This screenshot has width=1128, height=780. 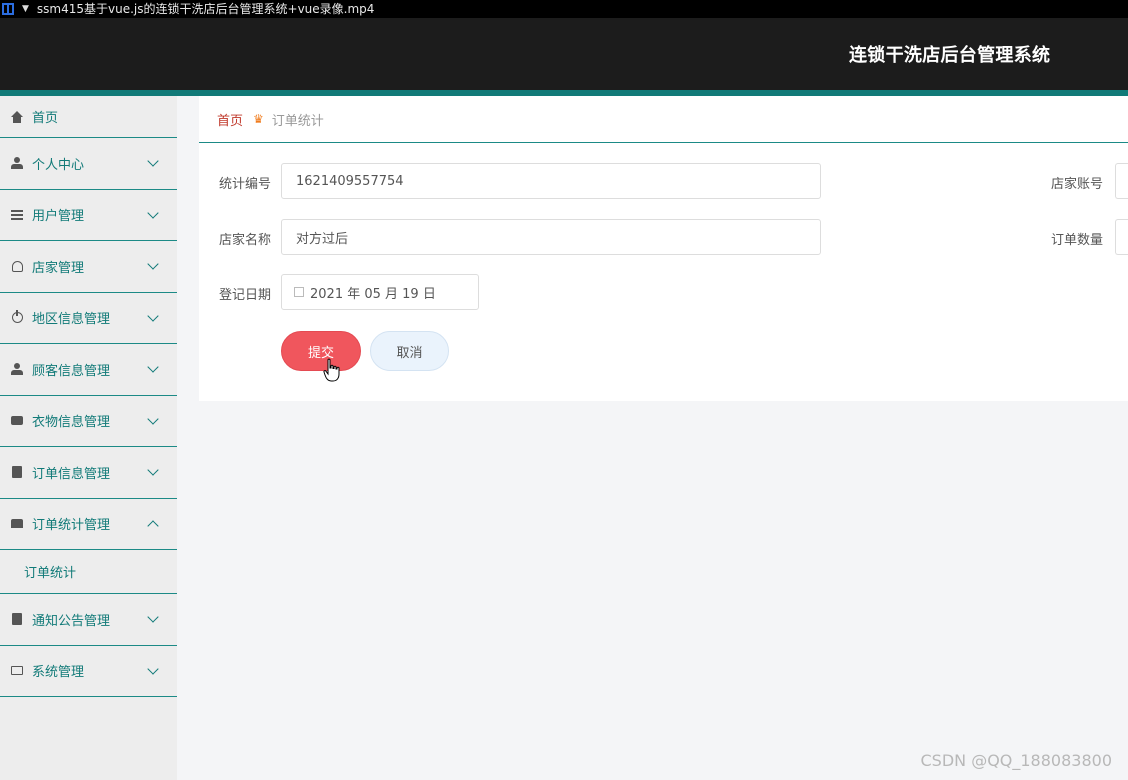 I want to click on calendar-icon, so click(x=299, y=292).